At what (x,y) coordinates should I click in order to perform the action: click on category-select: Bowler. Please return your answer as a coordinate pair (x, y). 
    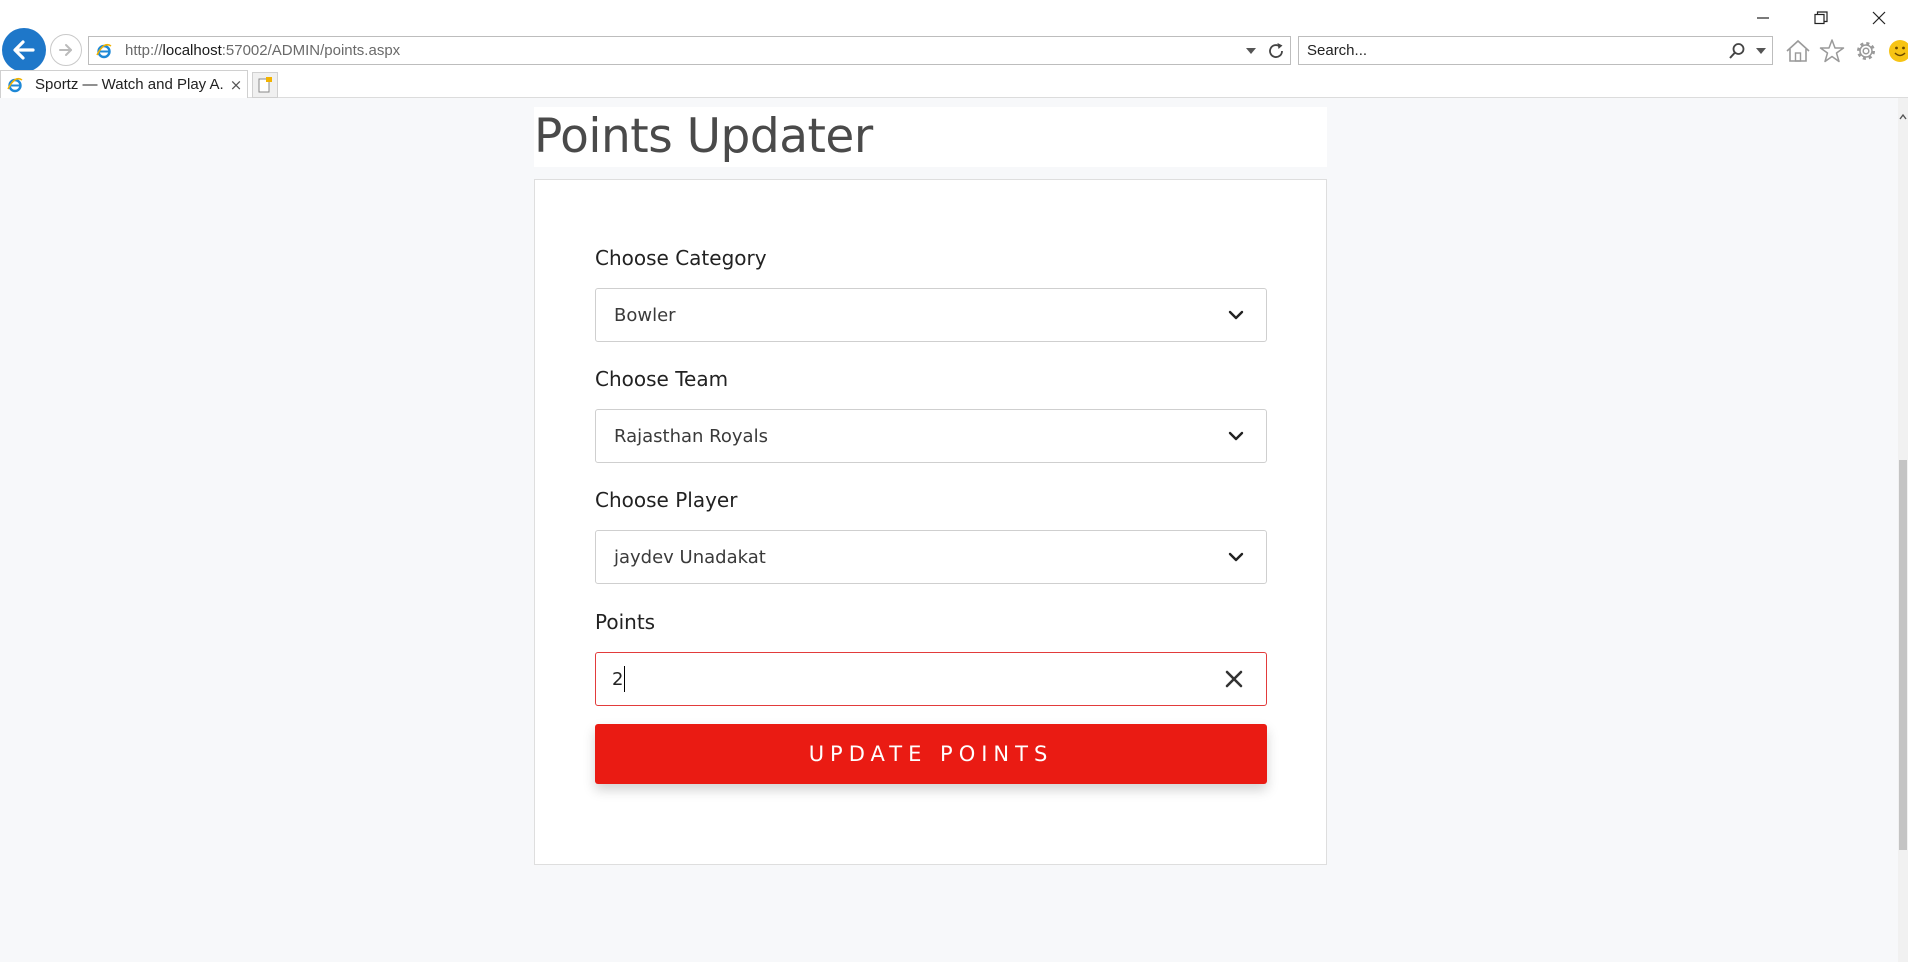
    Looking at the image, I should click on (931, 315).